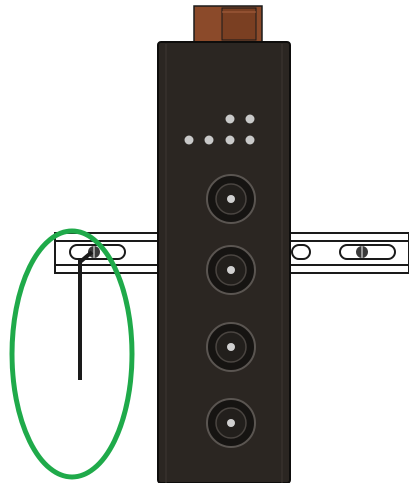 This screenshot has width=409, height=483. What do you see at coordinates (228, 24) in the screenshot?
I see `terminal-block` at bounding box center [228, 24].